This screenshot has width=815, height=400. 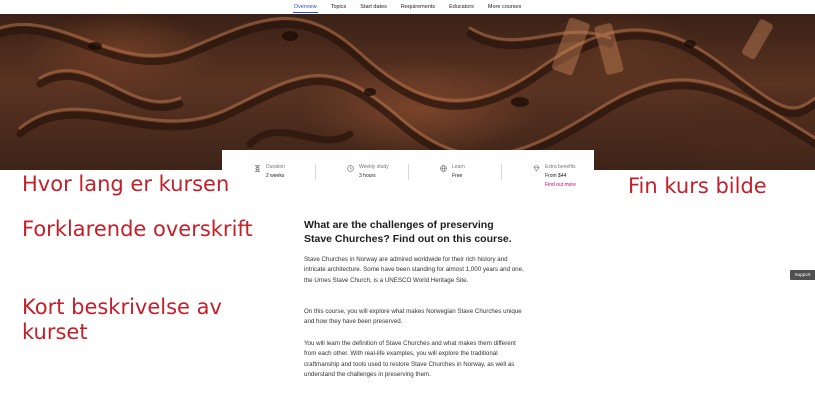 What do you see at coordinates (454, 172) in the screenshot?
I see `stat-learn: Learn Free` at bounding box center [454, 172].